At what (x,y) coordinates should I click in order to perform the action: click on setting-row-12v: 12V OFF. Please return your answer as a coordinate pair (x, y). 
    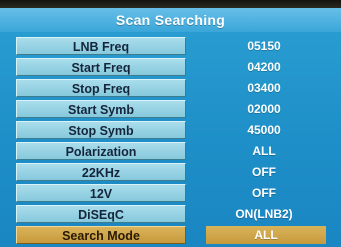
    Looking at the image, I should click on (170, 193).